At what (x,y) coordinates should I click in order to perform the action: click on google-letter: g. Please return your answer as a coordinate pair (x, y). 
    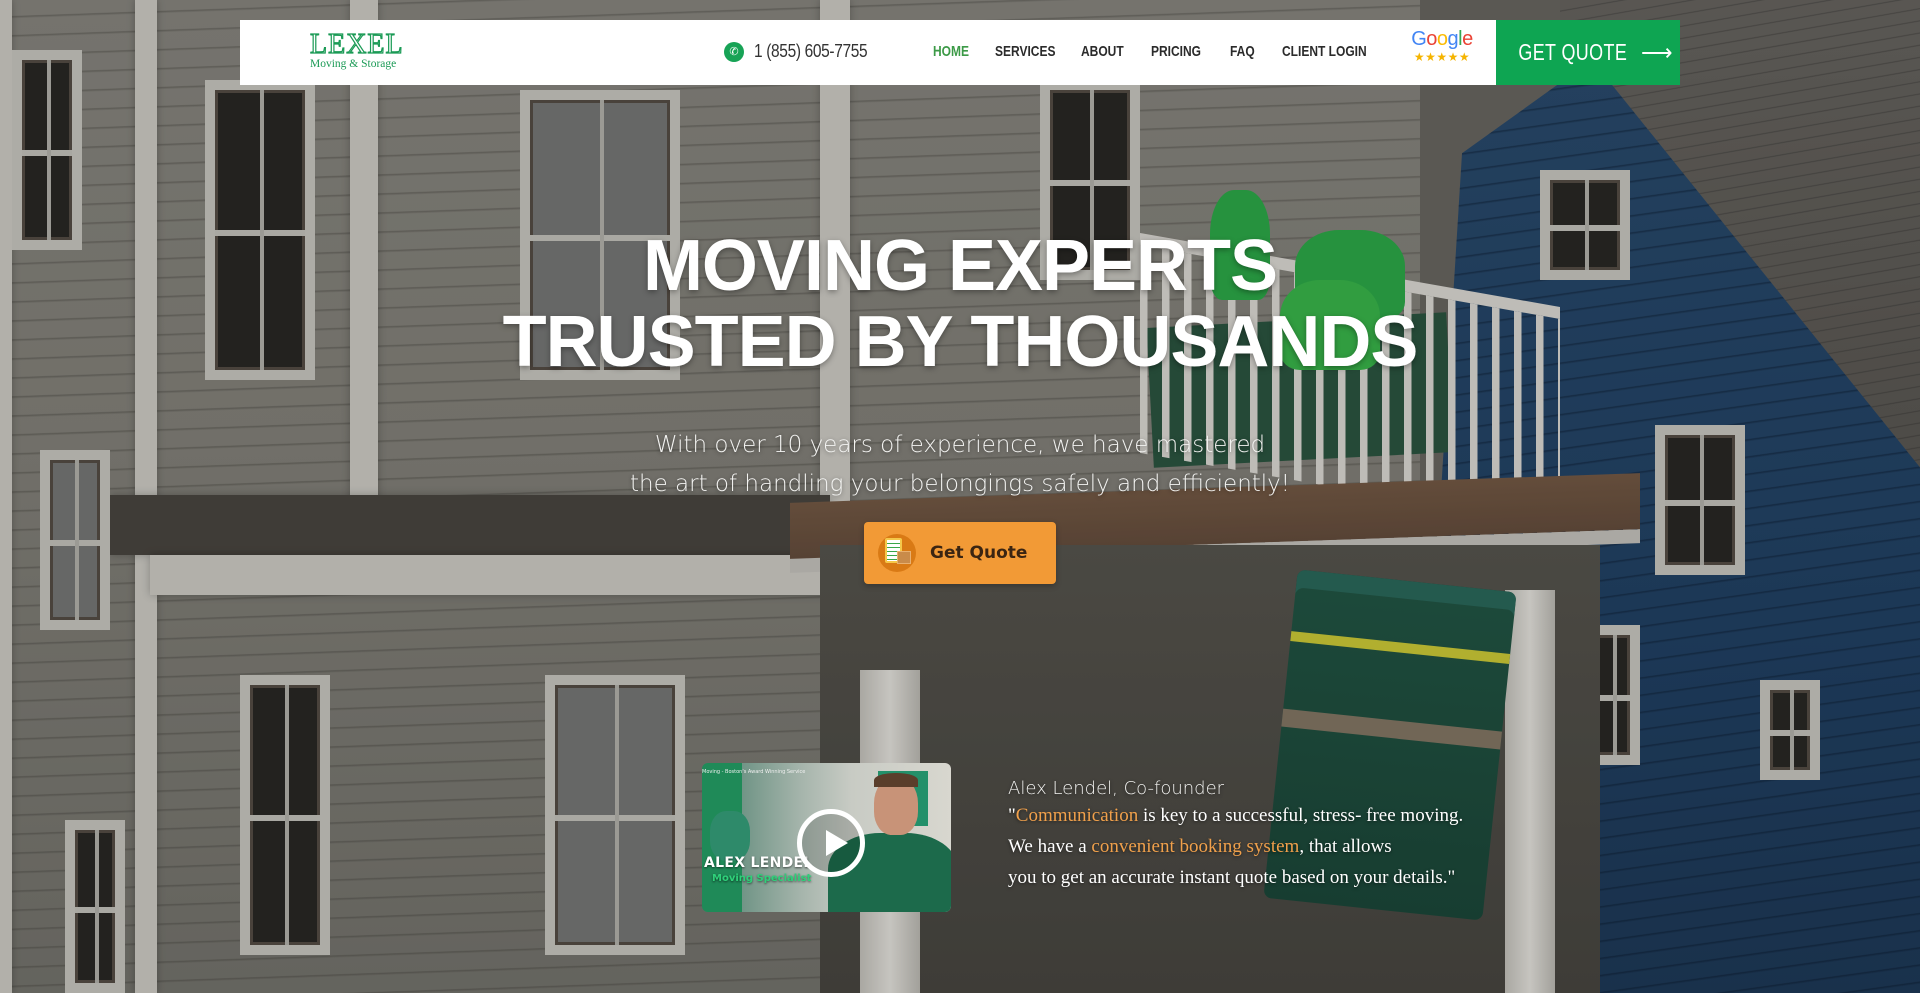
    Looking at the image, I should click on (1453, 39).